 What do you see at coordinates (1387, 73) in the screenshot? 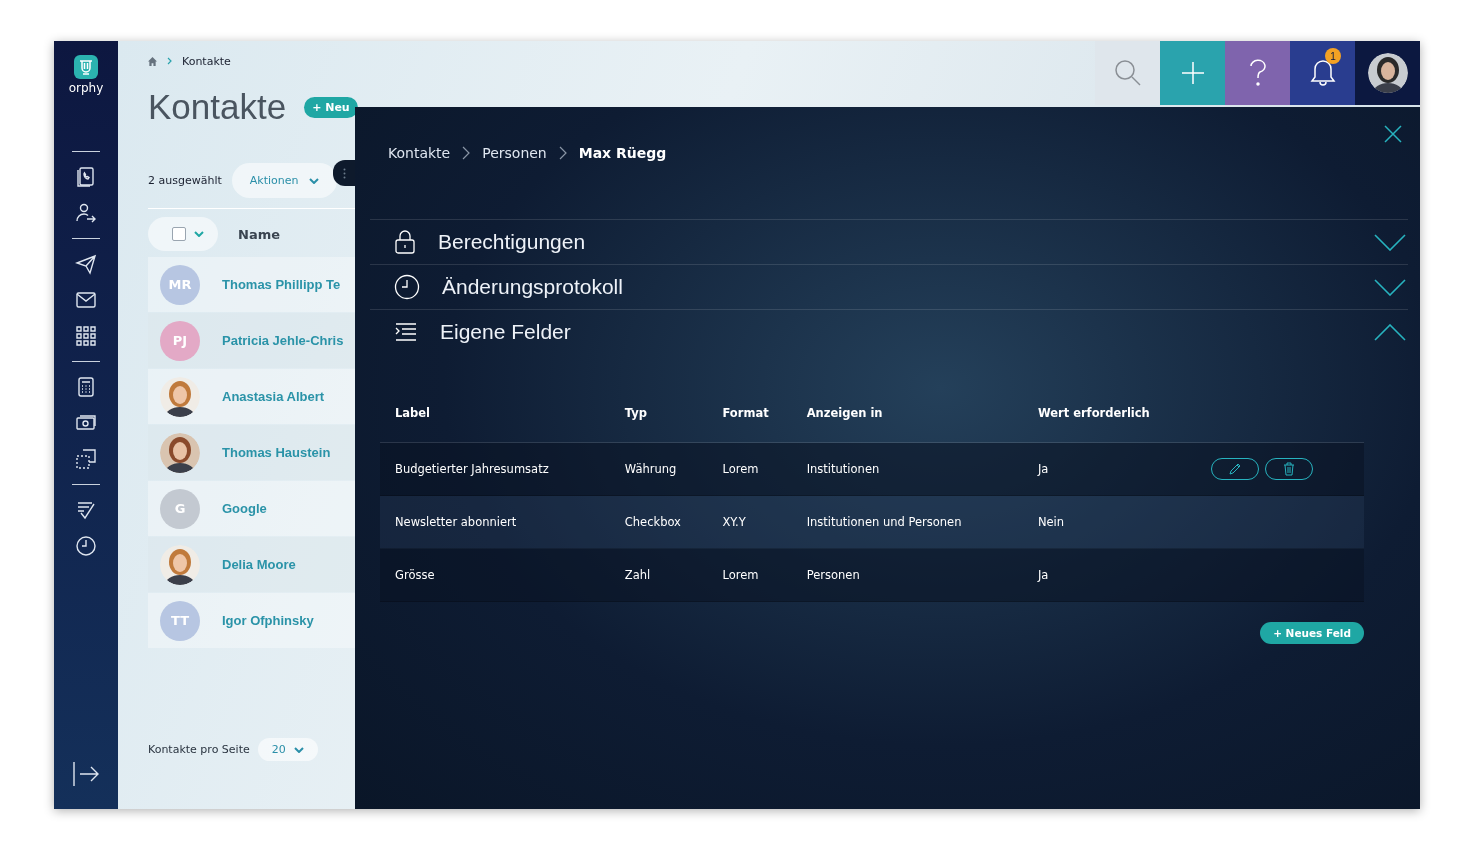
I see `user-avatar-button` at bounding box center [1387, 73].